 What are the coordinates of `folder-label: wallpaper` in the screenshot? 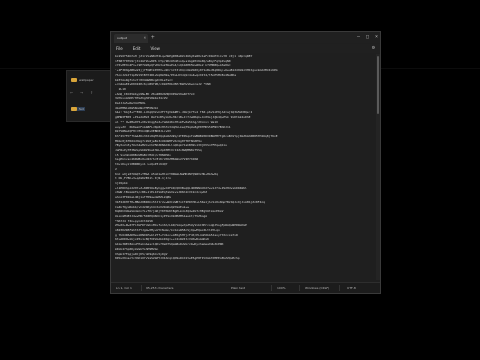 It's located at (86, 80).